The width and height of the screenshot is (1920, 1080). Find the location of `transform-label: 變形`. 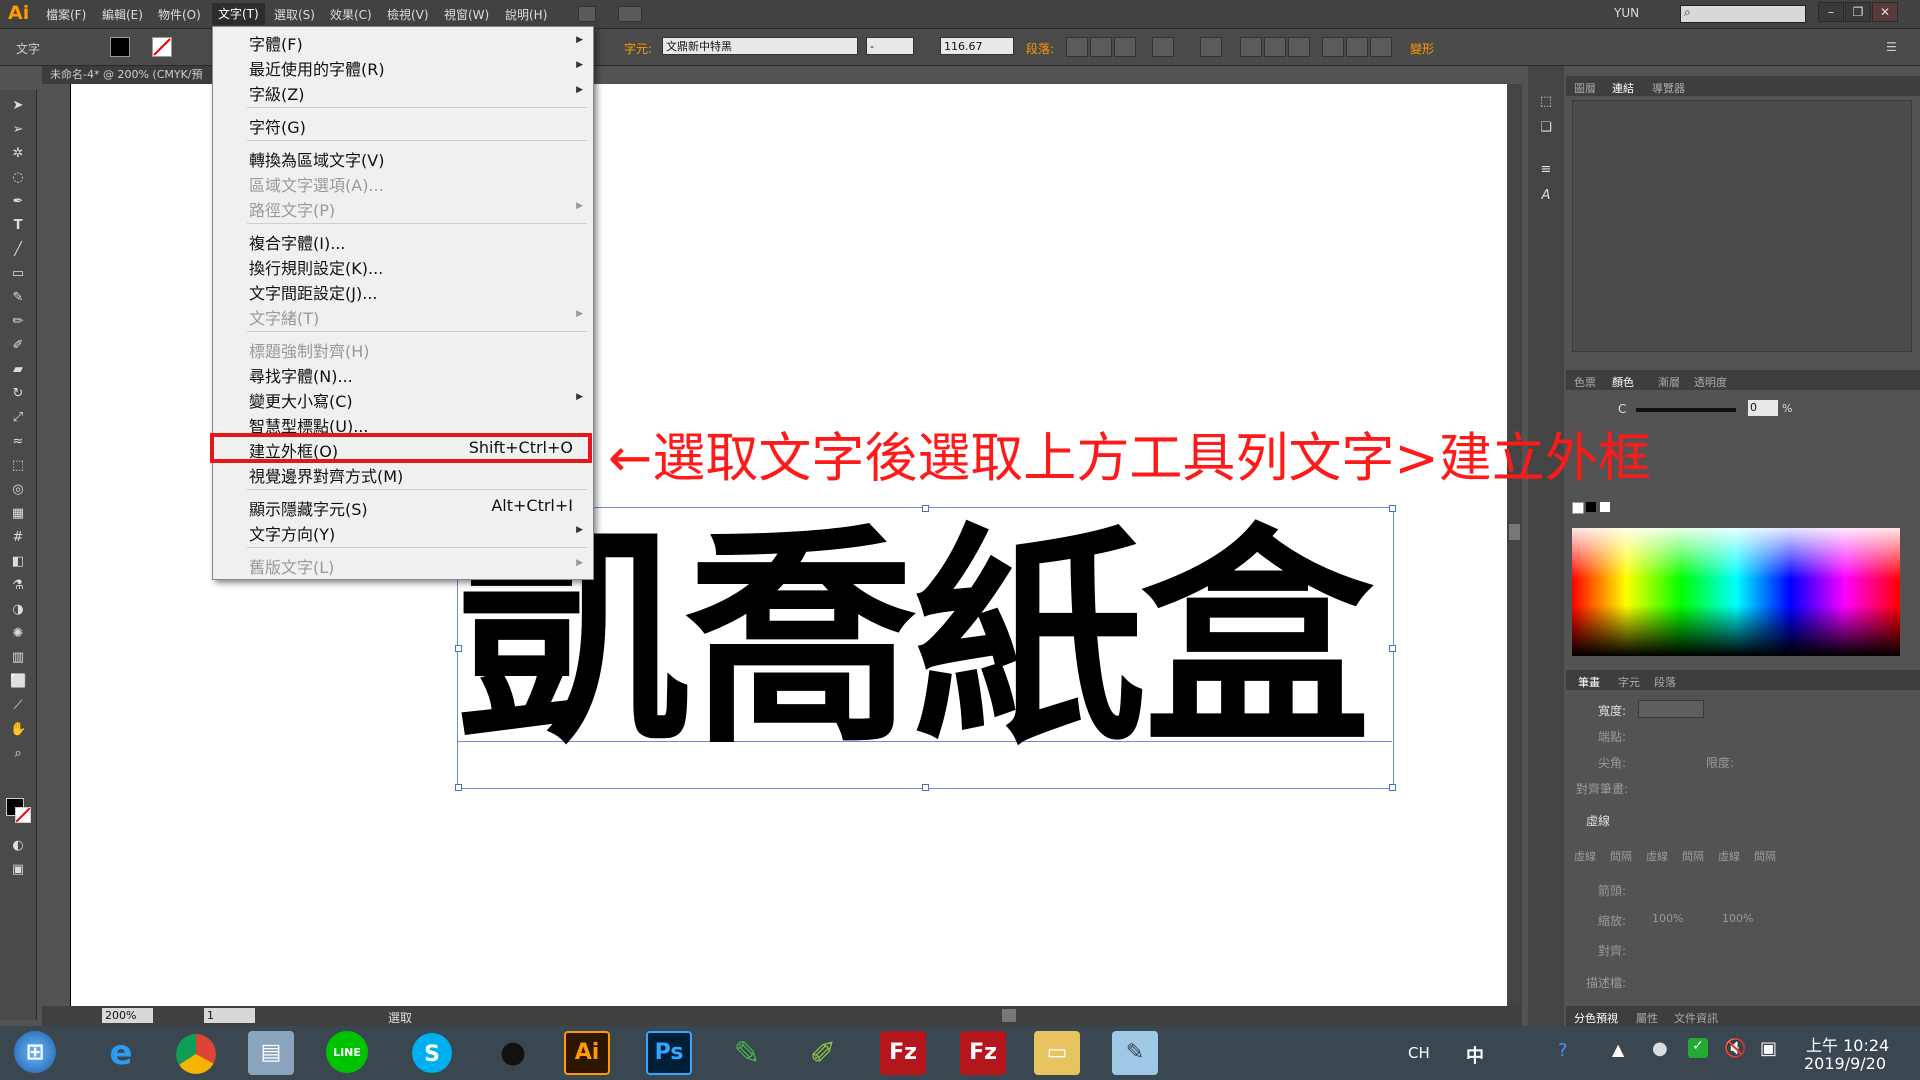

transform-label: 變形 is located at coordinates (1422, 48).